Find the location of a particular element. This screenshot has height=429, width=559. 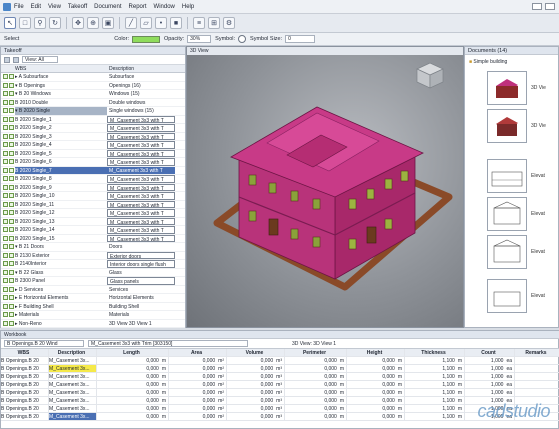

settings-icon: ⚙ is located at coordinates (229, 23).